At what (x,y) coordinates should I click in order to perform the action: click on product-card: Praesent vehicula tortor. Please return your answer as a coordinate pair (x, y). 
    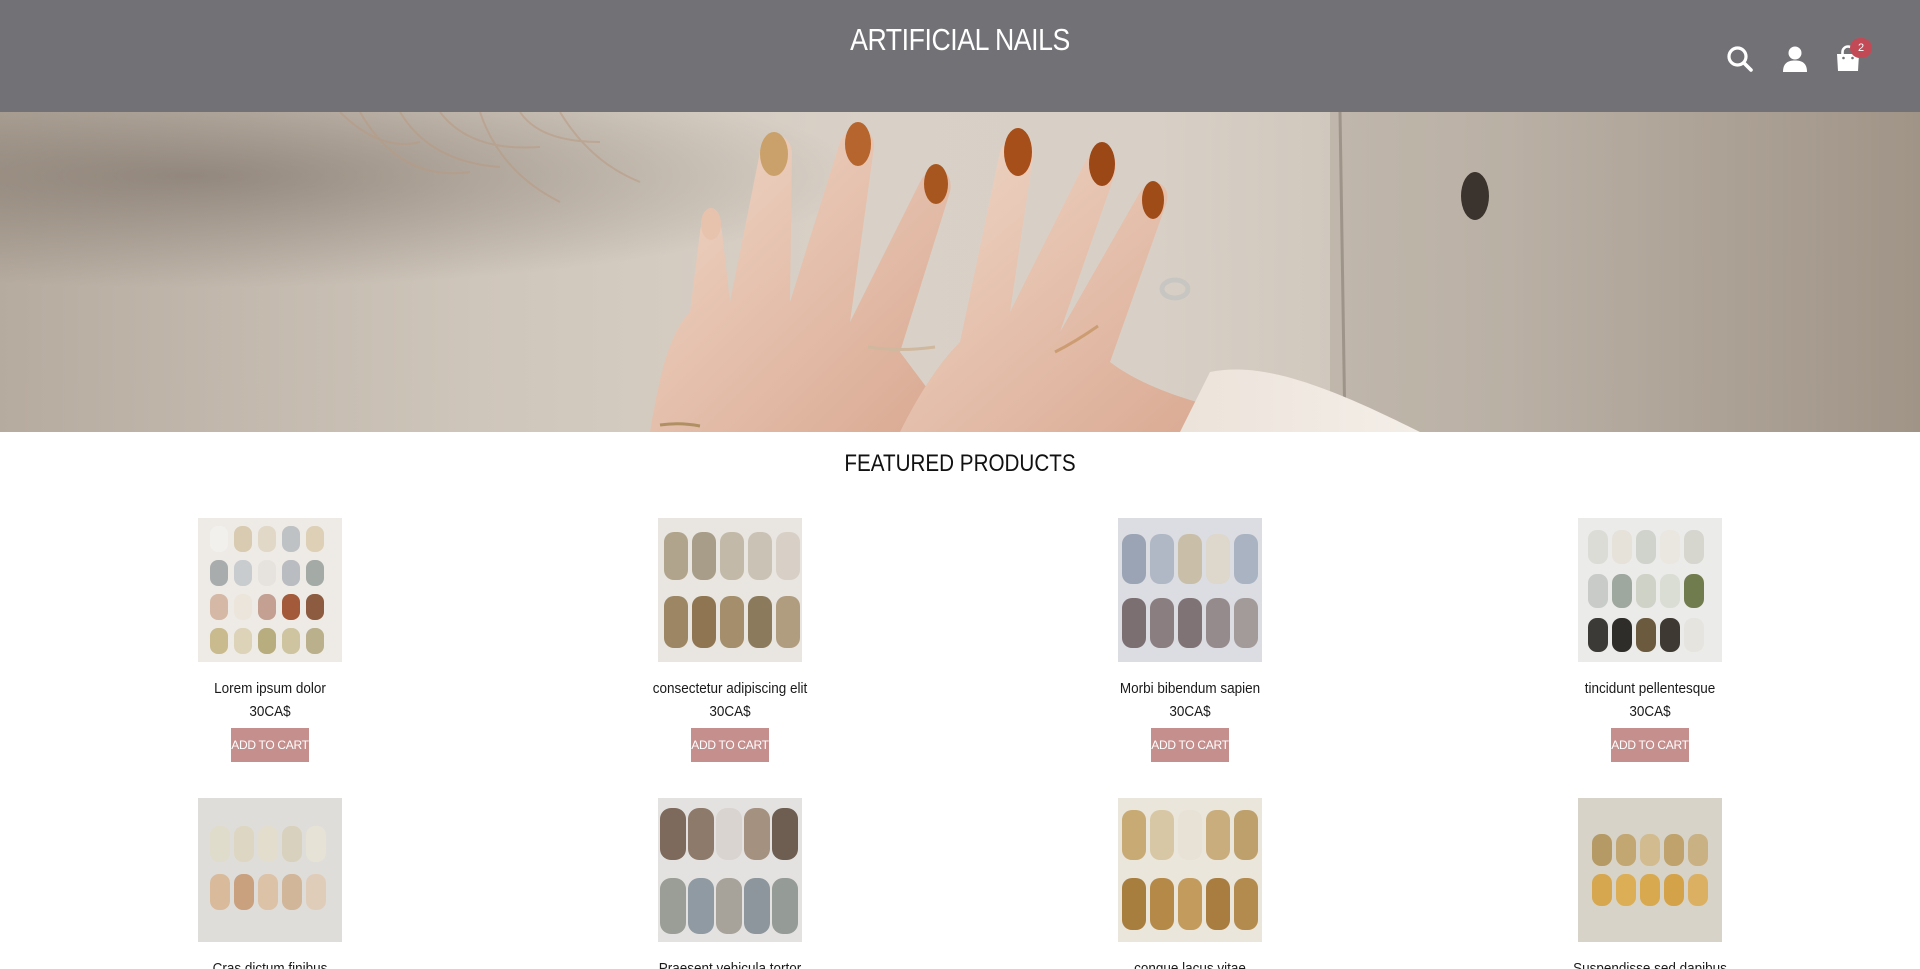
    Looking at the image, I should click on (730, 883).